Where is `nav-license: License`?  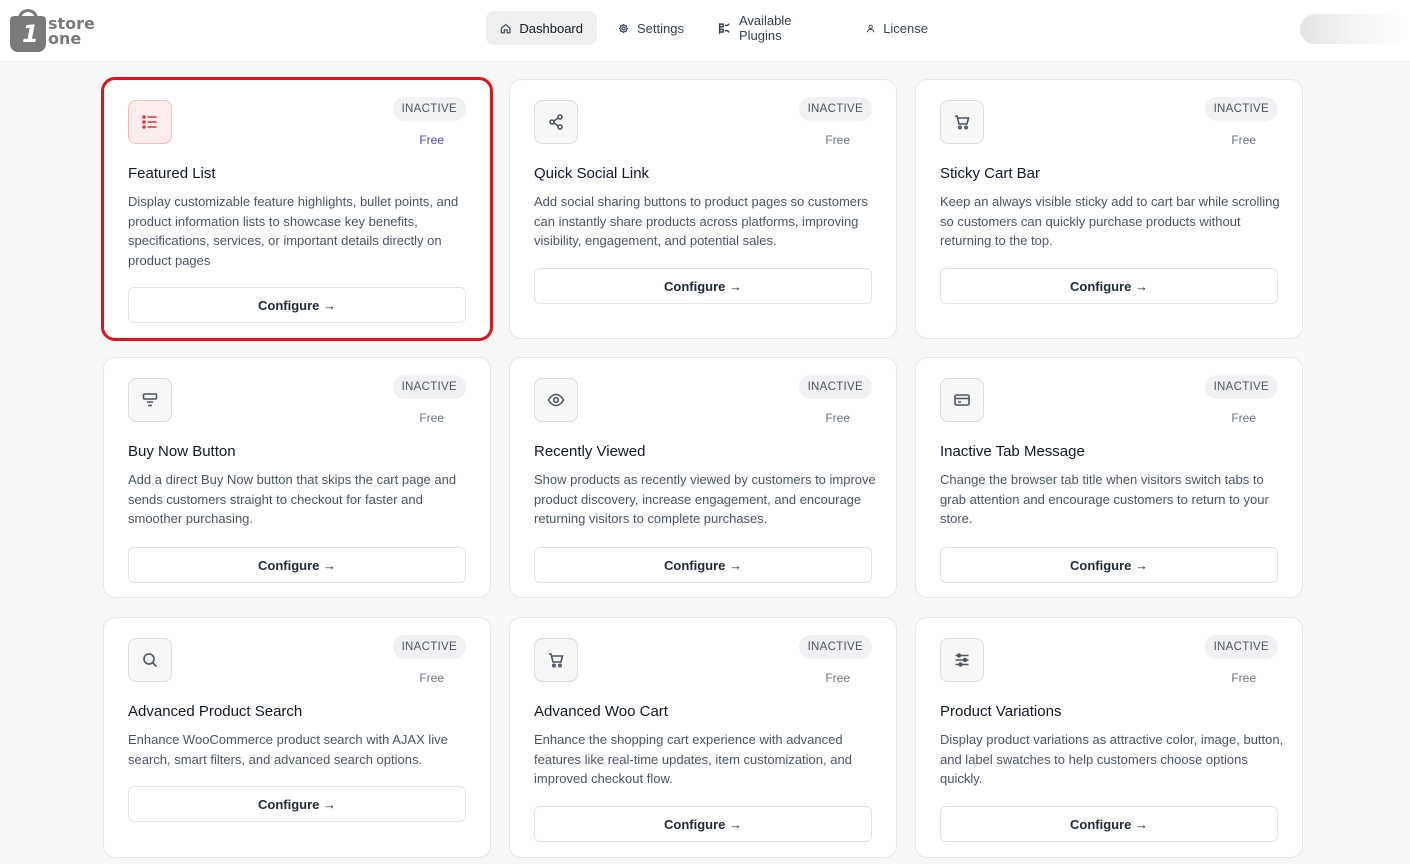 nav-license: License is located at coordinates (897, 28).